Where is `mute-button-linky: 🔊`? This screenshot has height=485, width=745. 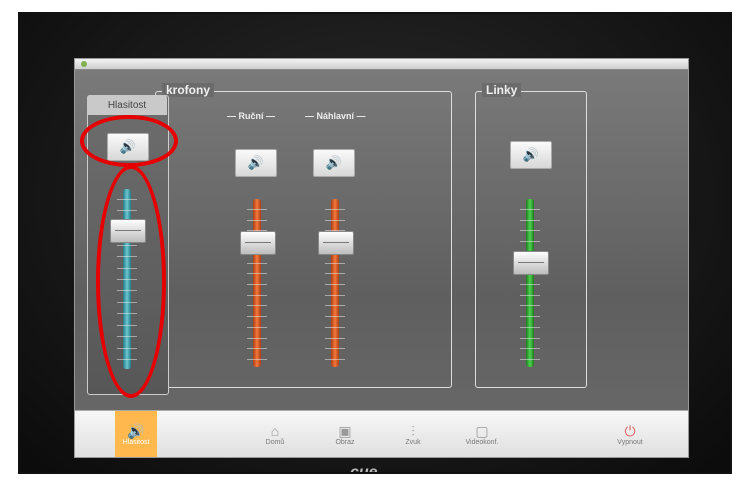 mute-button-linky: 🔊 is located at coordinates (531, 155).